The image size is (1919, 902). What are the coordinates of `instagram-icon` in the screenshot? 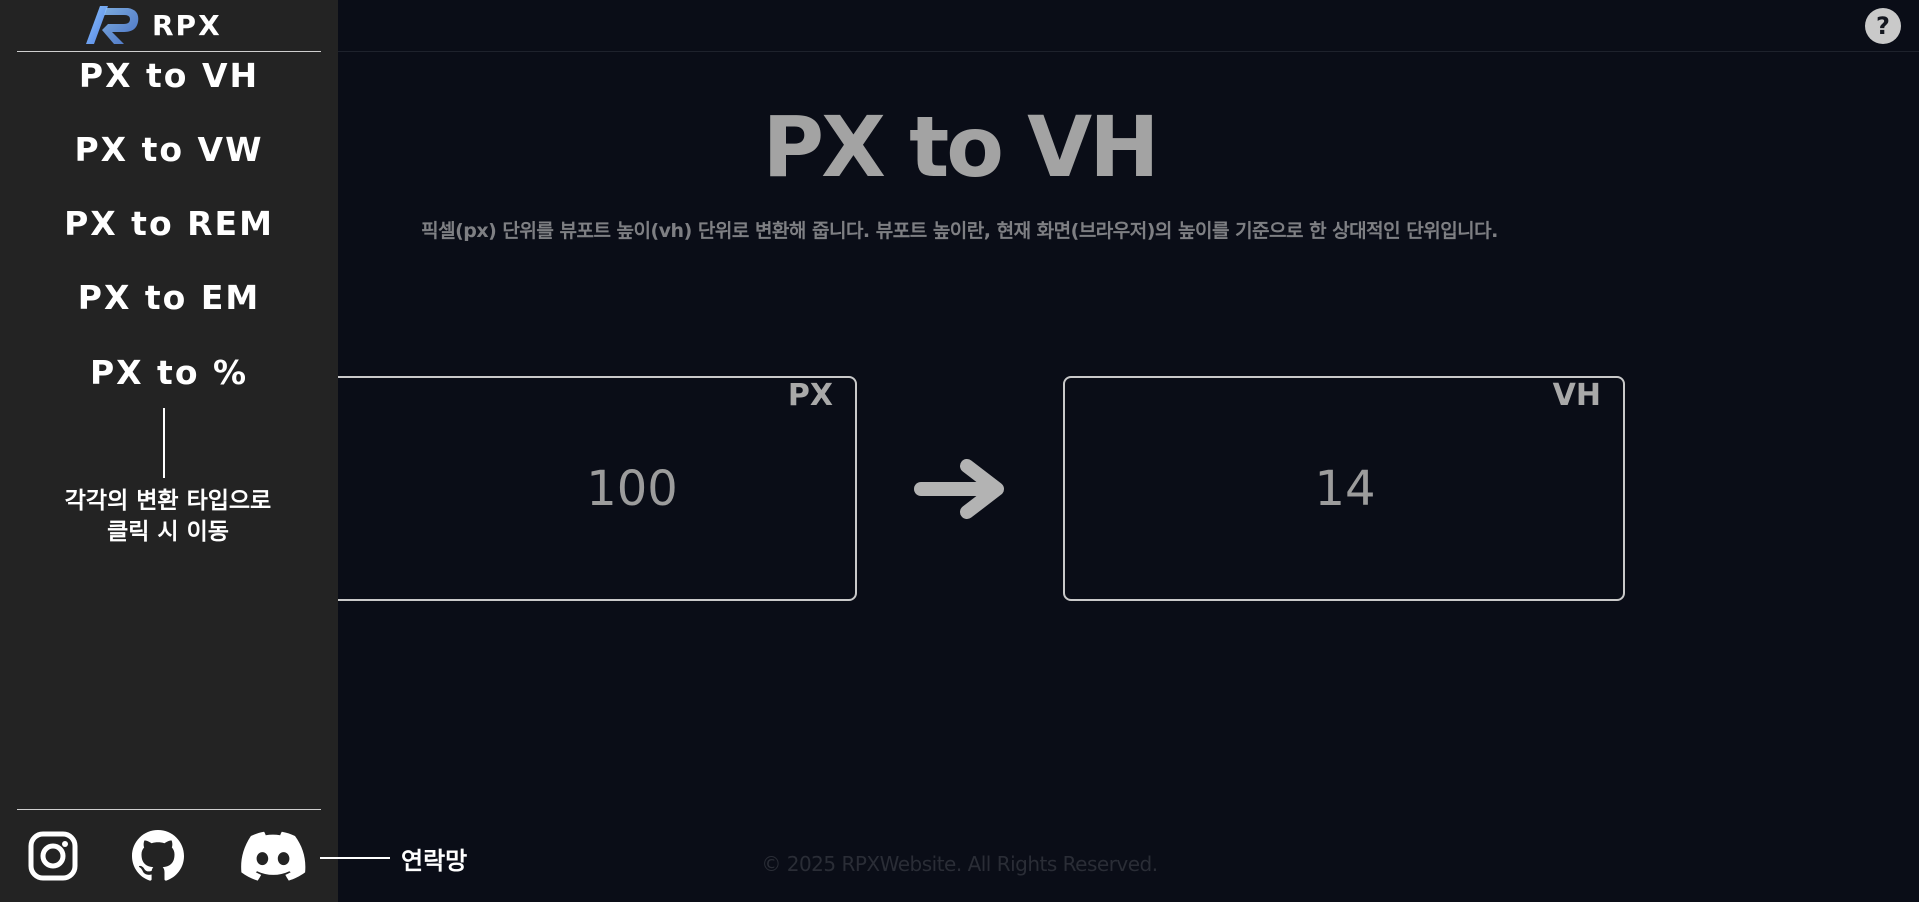 It's located at (53, 856).